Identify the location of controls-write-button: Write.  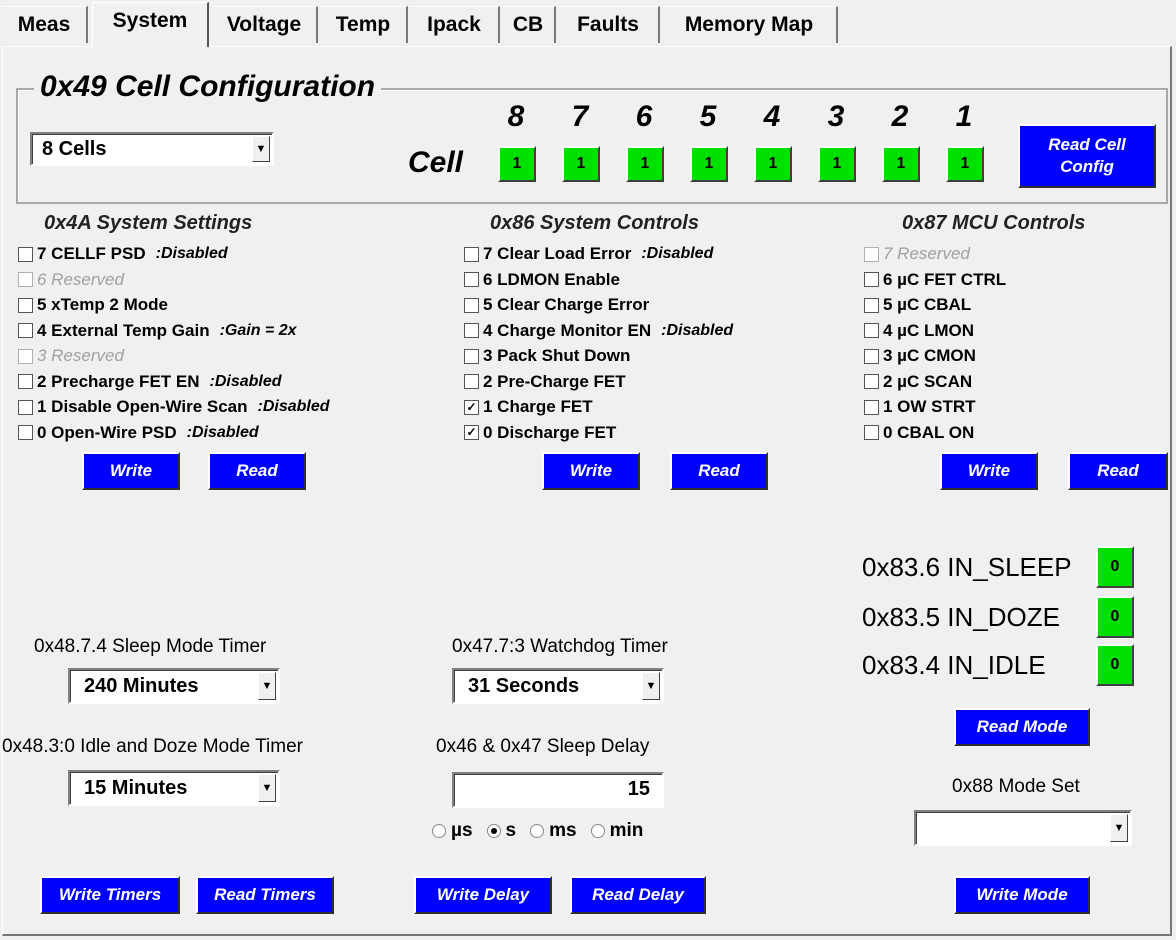
(591, 471).